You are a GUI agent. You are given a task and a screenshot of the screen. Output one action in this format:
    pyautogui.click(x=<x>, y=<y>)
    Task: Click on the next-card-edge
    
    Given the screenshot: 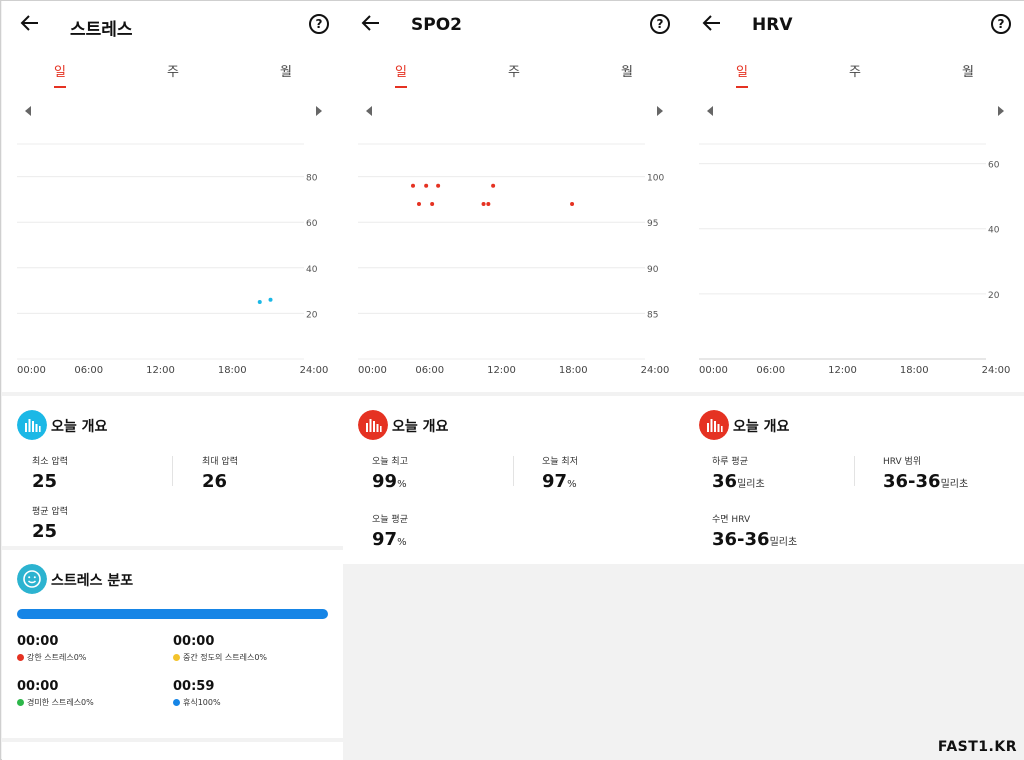 What is the action you would take?
    pyautogui.click(x=172, y=751)
    